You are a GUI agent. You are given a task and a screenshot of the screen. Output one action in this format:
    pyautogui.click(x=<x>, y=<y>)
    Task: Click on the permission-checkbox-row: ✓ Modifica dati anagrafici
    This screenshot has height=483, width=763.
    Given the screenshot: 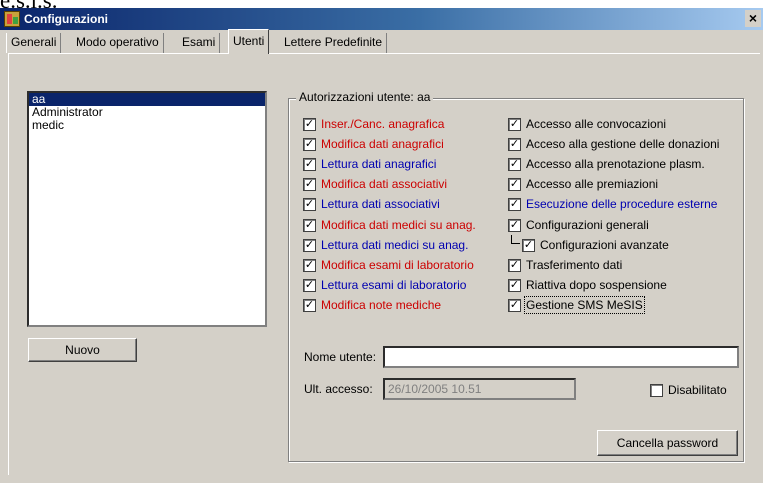 What is the action you would take?
    pyautogui.click(x=423, y=145)
    